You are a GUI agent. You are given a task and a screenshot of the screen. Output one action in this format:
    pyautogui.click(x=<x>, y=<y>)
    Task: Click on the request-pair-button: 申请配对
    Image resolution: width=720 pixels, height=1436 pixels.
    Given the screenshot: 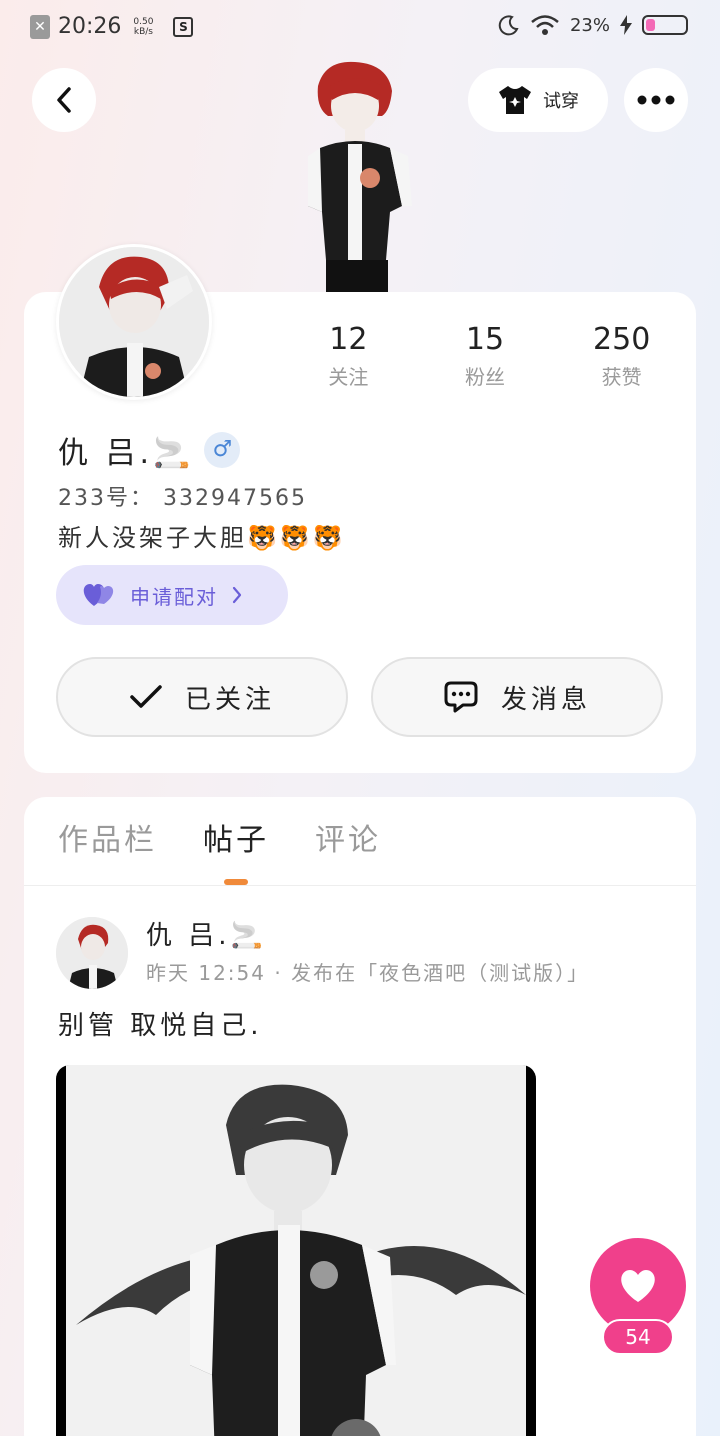 What is the action you would take?
    pyautogui.click(x=172, y=595)
    